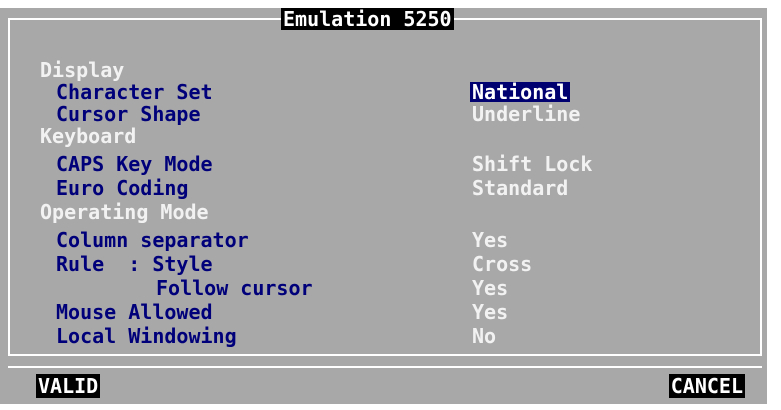 The image size is (781, 410). What do you see at coordinates (520, 92) in the screenshot?
I see `character-set-value: National` at bounding box center [520, 92].